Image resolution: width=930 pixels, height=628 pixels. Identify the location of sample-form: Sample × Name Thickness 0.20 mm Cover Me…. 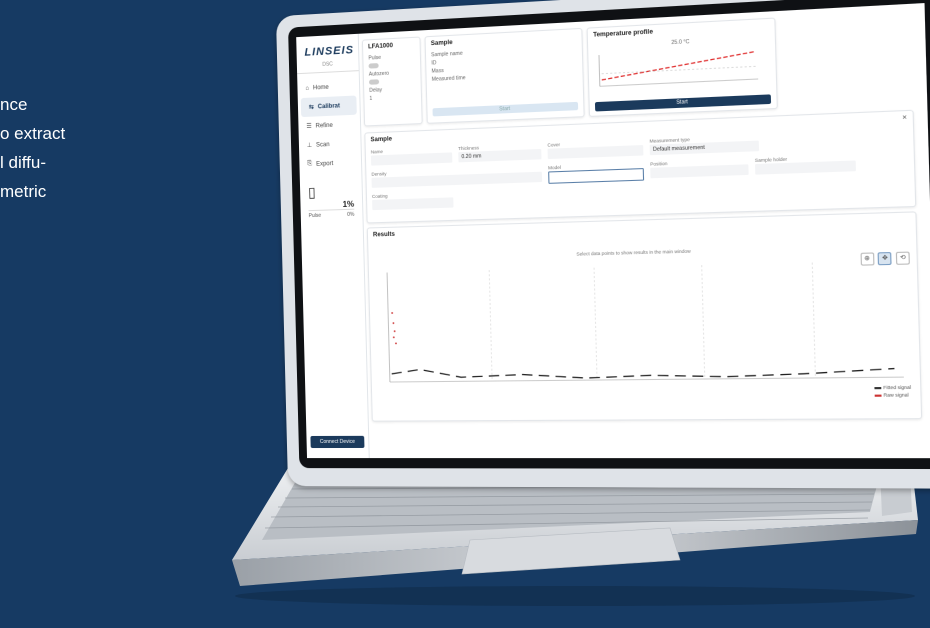
(640, 166).